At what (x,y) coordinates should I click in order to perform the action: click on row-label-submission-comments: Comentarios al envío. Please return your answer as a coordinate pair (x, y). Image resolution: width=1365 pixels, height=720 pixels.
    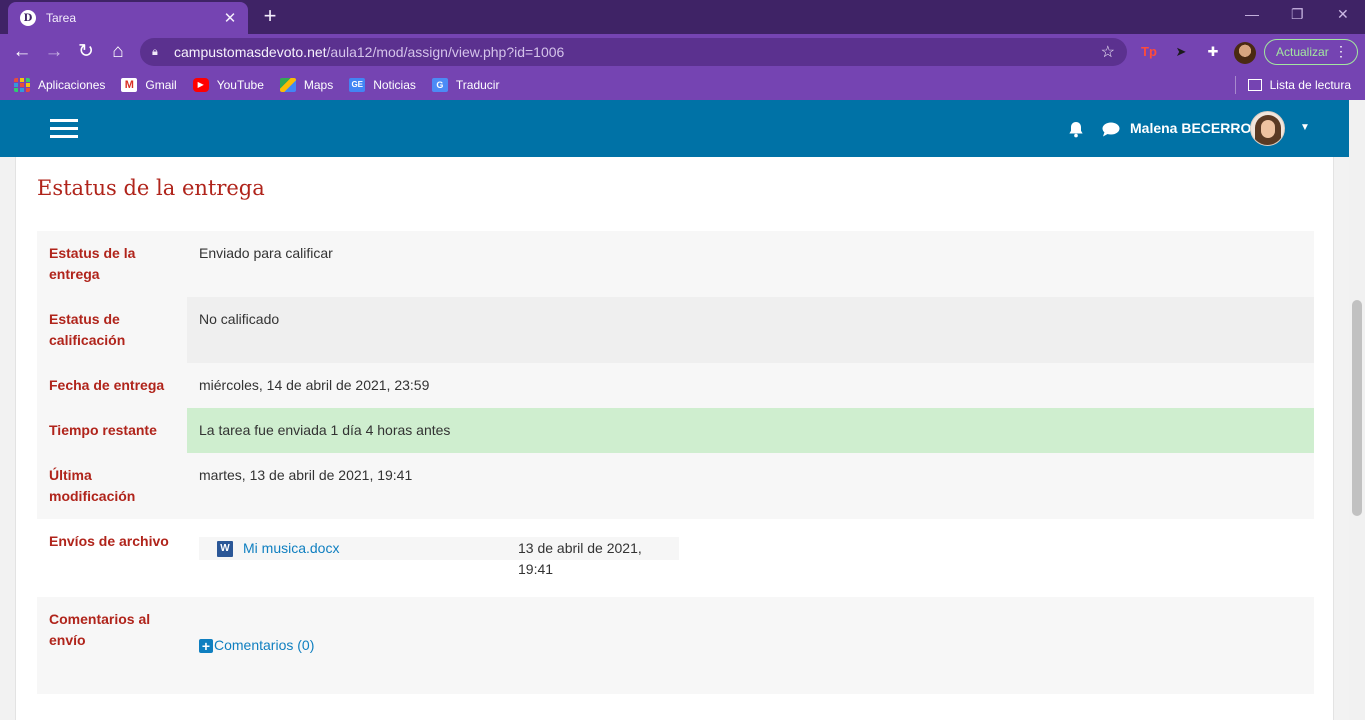
    Looking at the image, I should click on (112, 645).